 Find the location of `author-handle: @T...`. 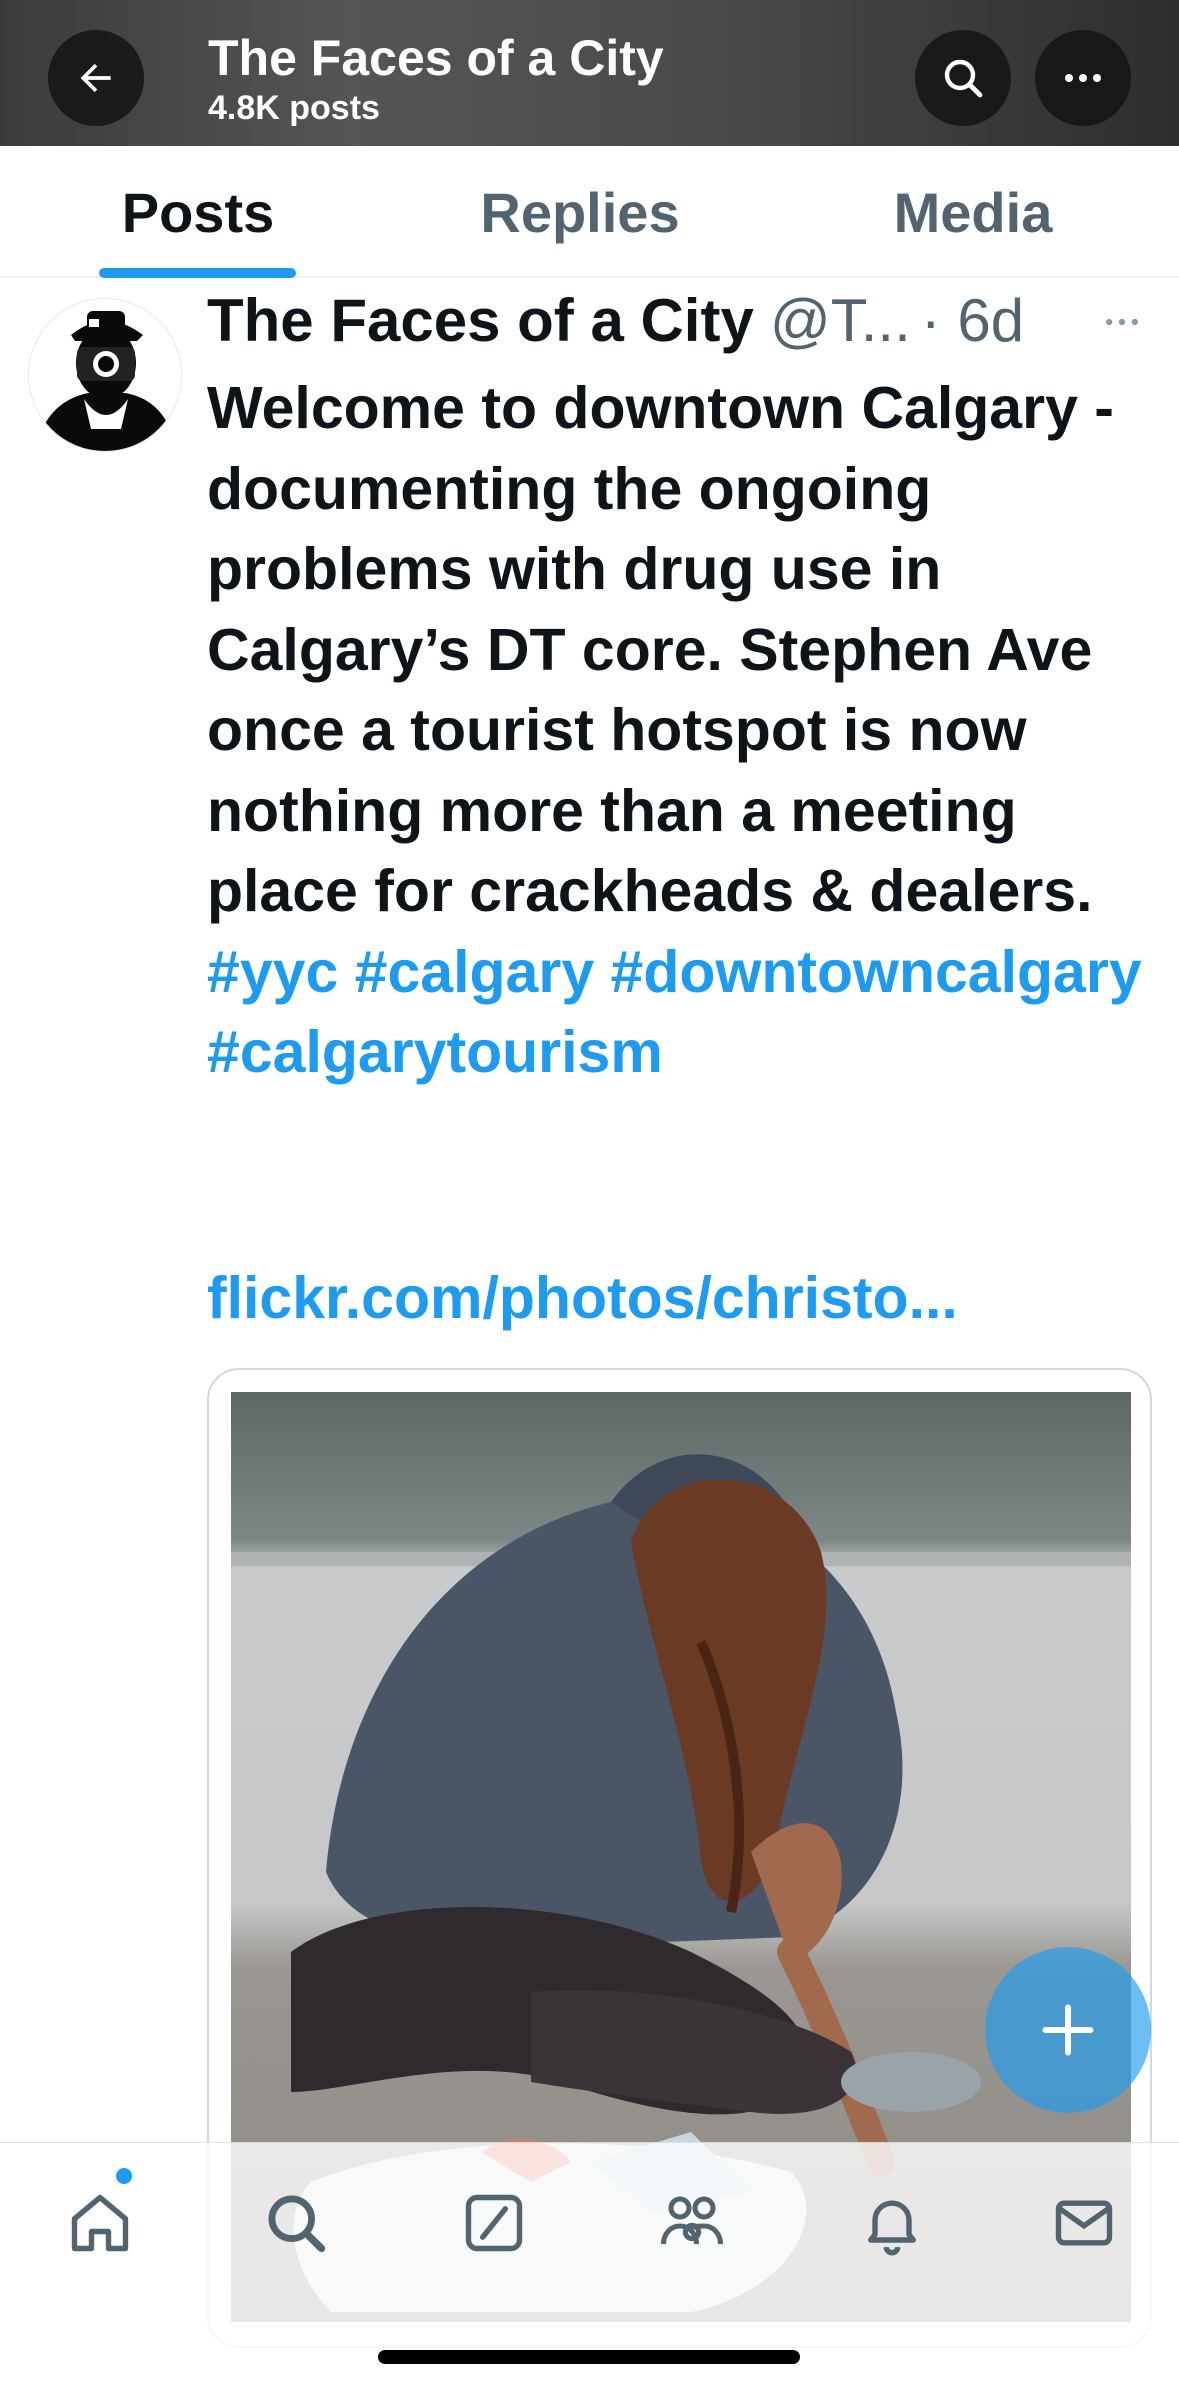

author-handle: @T... is located at coordinates (840, 321).